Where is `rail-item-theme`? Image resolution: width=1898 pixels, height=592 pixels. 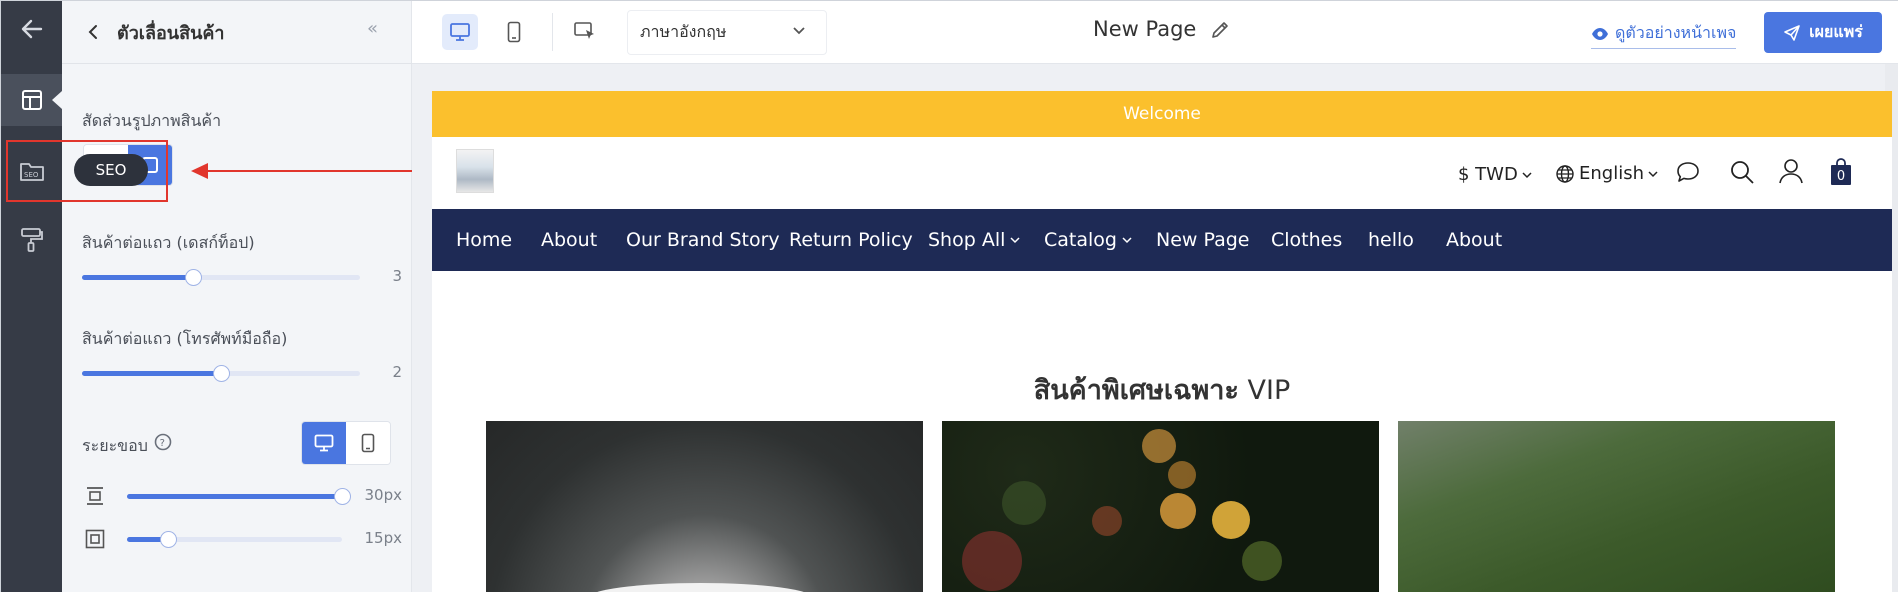 rail-item-theme is located at coordinates (31, 240).